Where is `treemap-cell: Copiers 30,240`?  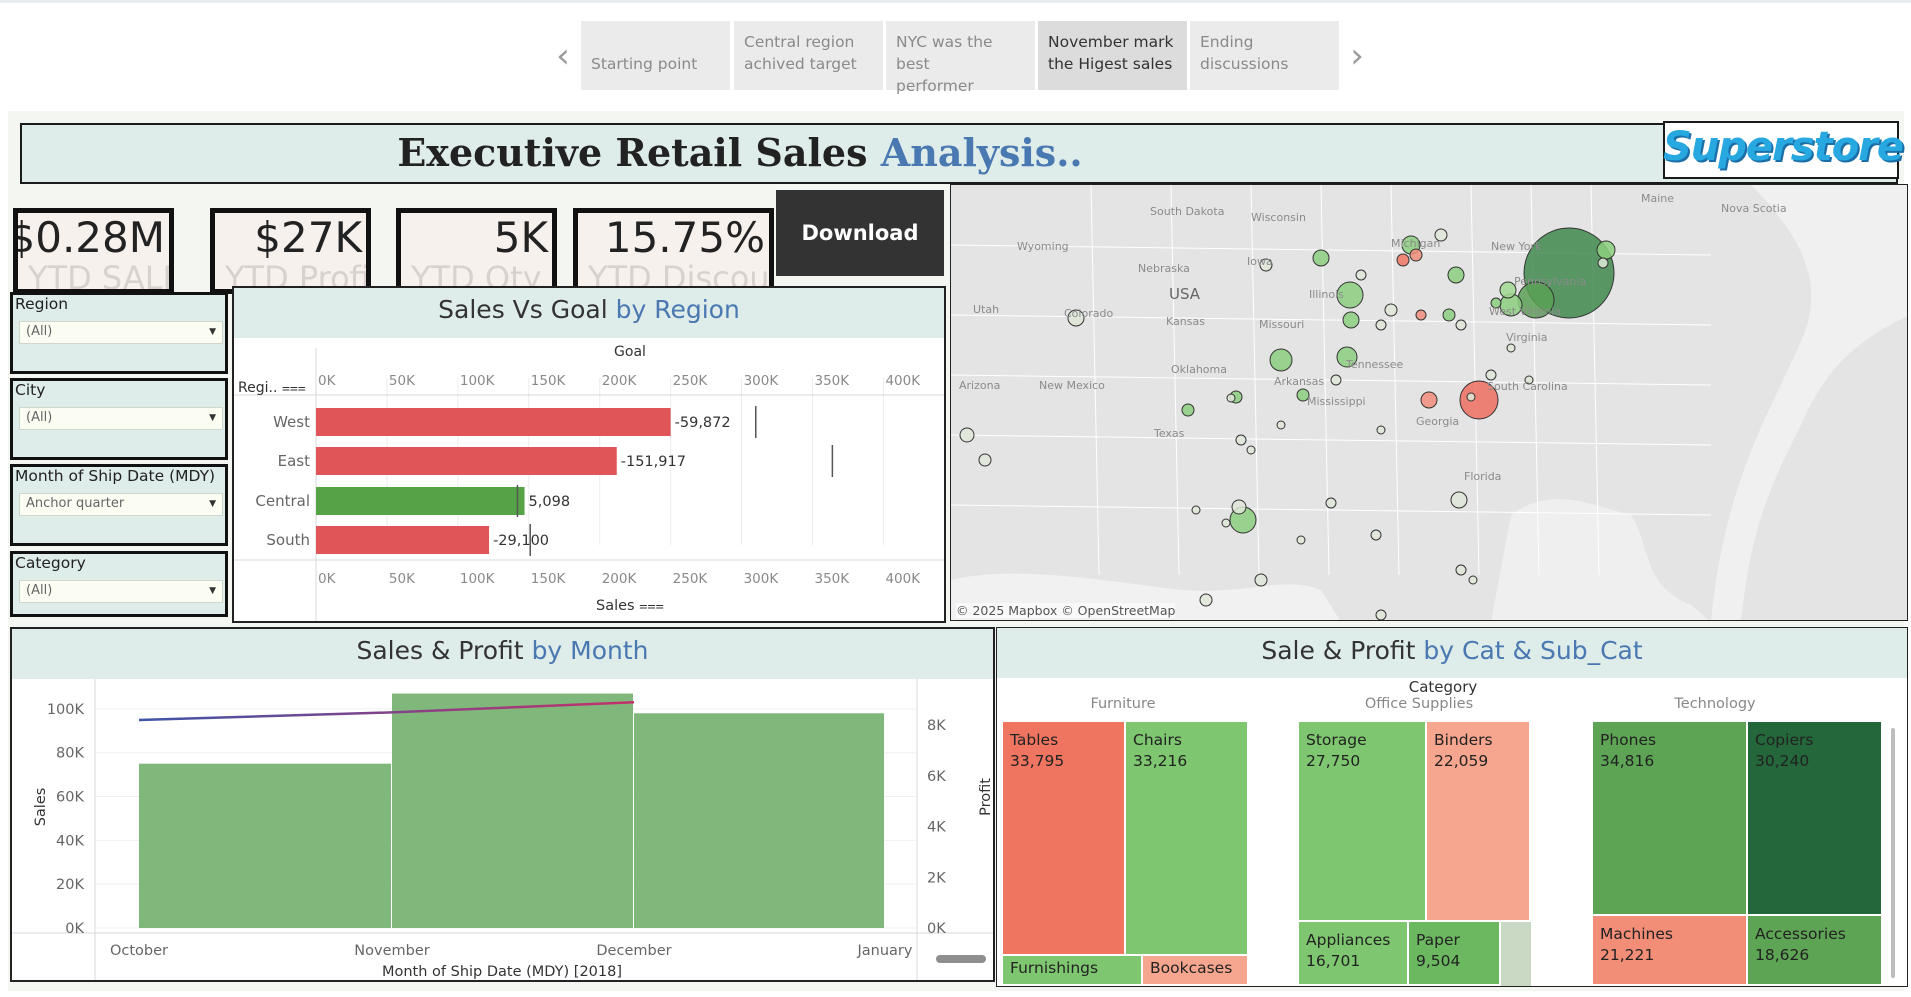
treemap-cell: Copiers 30,240 is located at coordinates (1815, 819).